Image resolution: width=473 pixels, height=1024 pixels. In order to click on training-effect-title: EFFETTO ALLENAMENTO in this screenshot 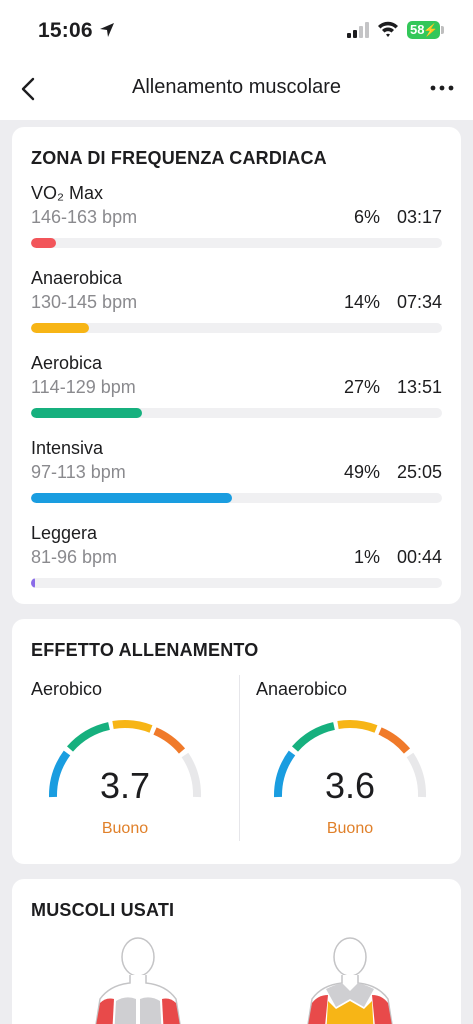, I will do `click(145, 650)`.